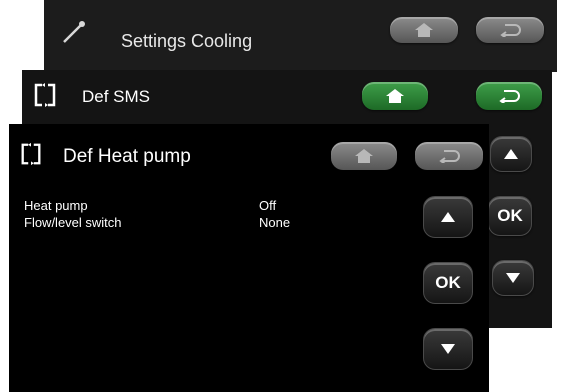 This screenshot has height=392, width=574. What do you see at coordinates (116, 96) in the screenshot?
I see `page-title: Def SMS` at bounding box center [116, 96].